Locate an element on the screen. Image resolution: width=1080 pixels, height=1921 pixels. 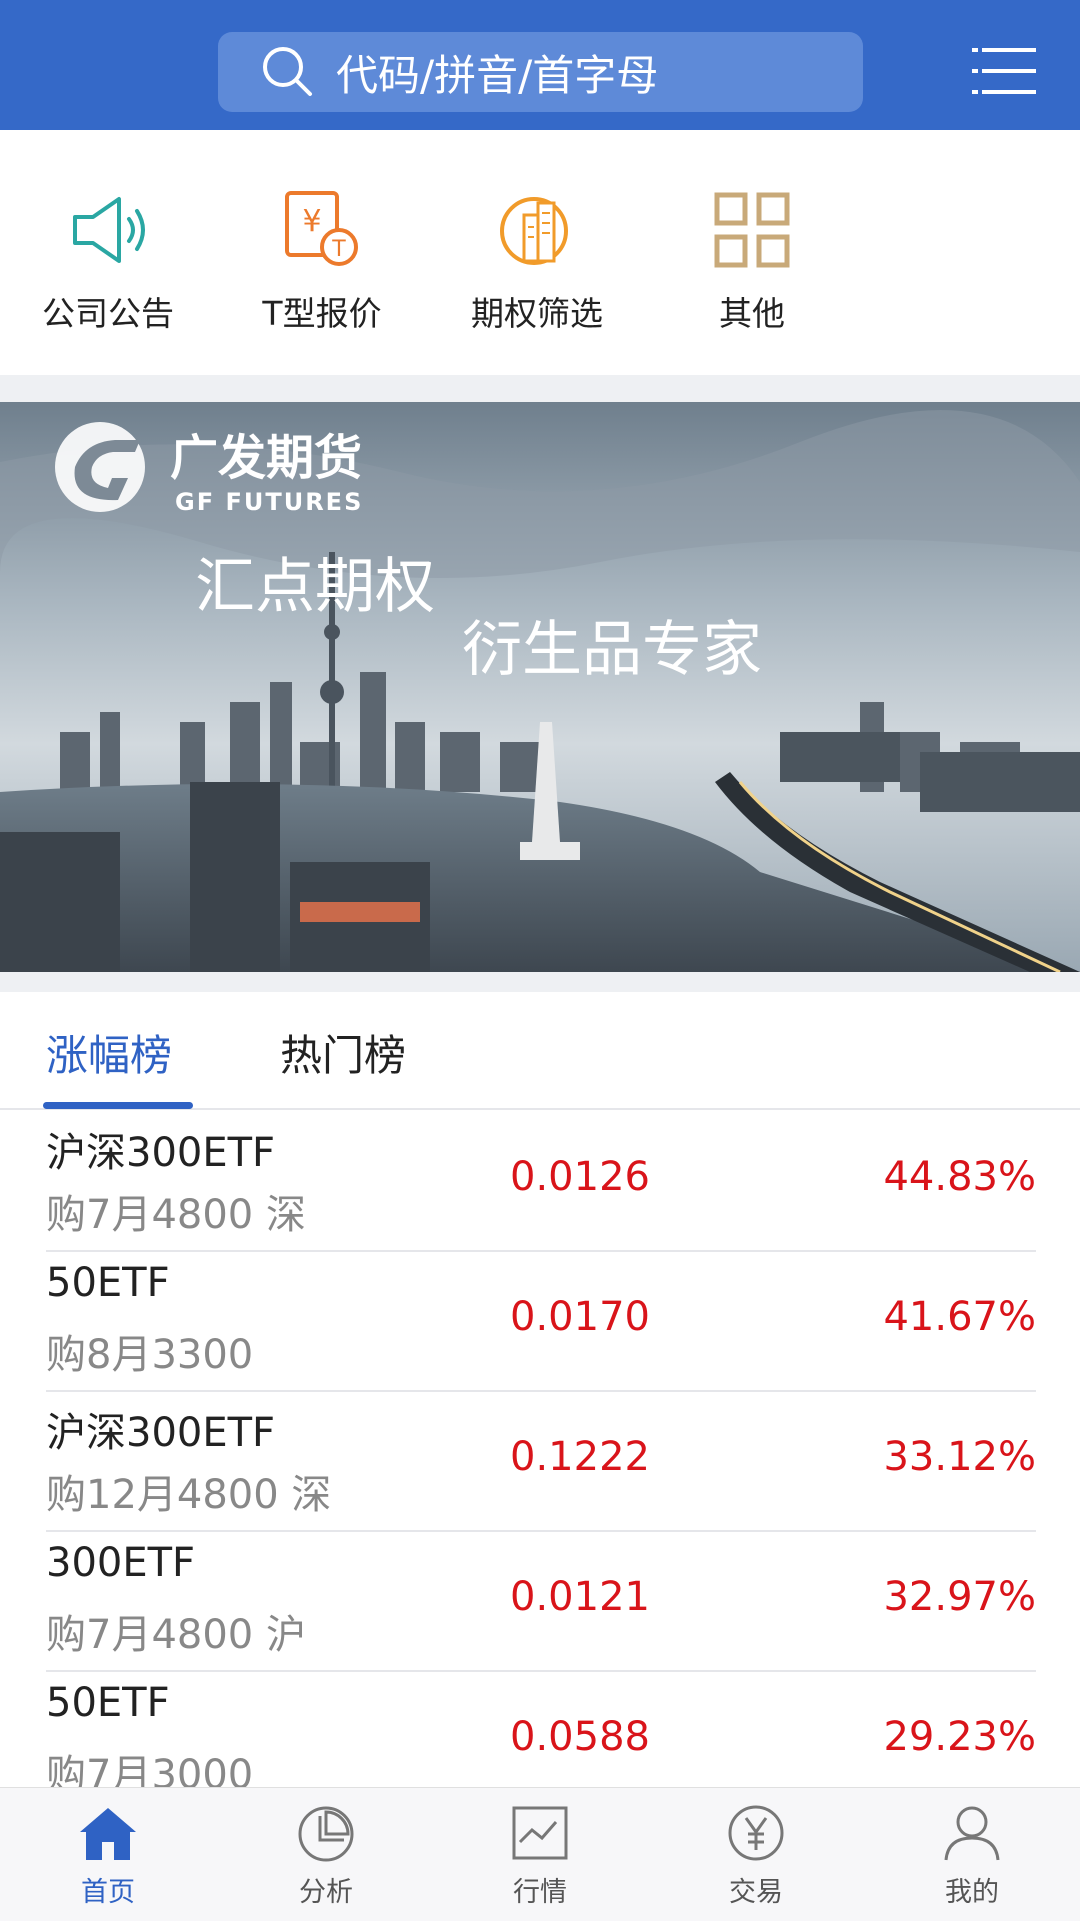
nav-trade: 交易 is located at coordinates (756, 1855).